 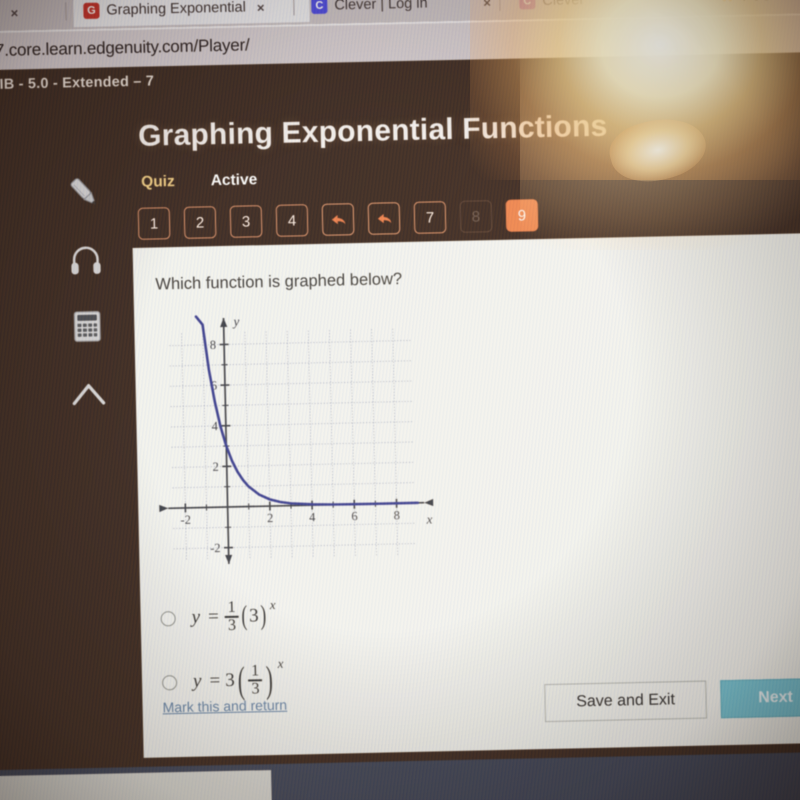 I want to click on highlighter-icon, so click(x=84, y=193).